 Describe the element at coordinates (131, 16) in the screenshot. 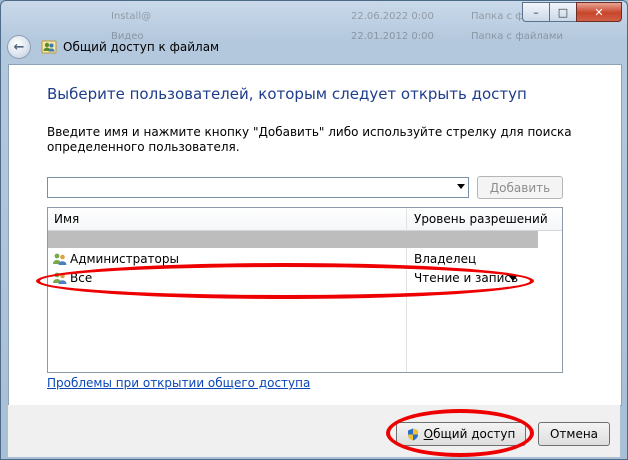

I see `bg-row-name: Install@` at that location.